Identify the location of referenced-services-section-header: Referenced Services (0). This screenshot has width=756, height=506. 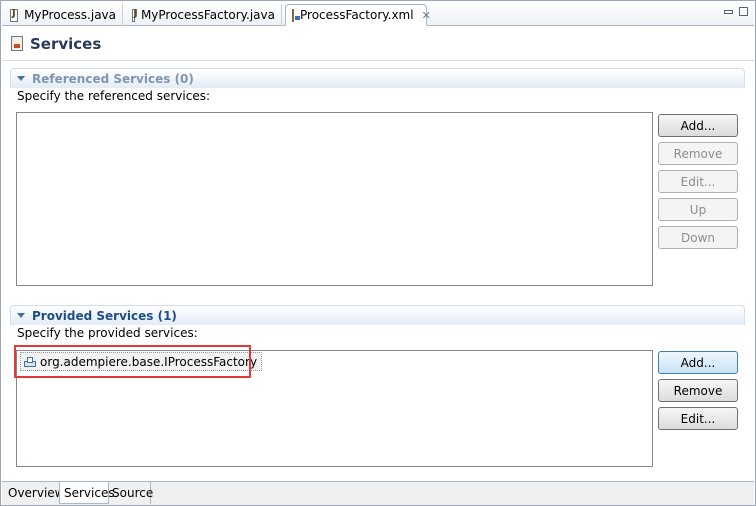
(377, 78).